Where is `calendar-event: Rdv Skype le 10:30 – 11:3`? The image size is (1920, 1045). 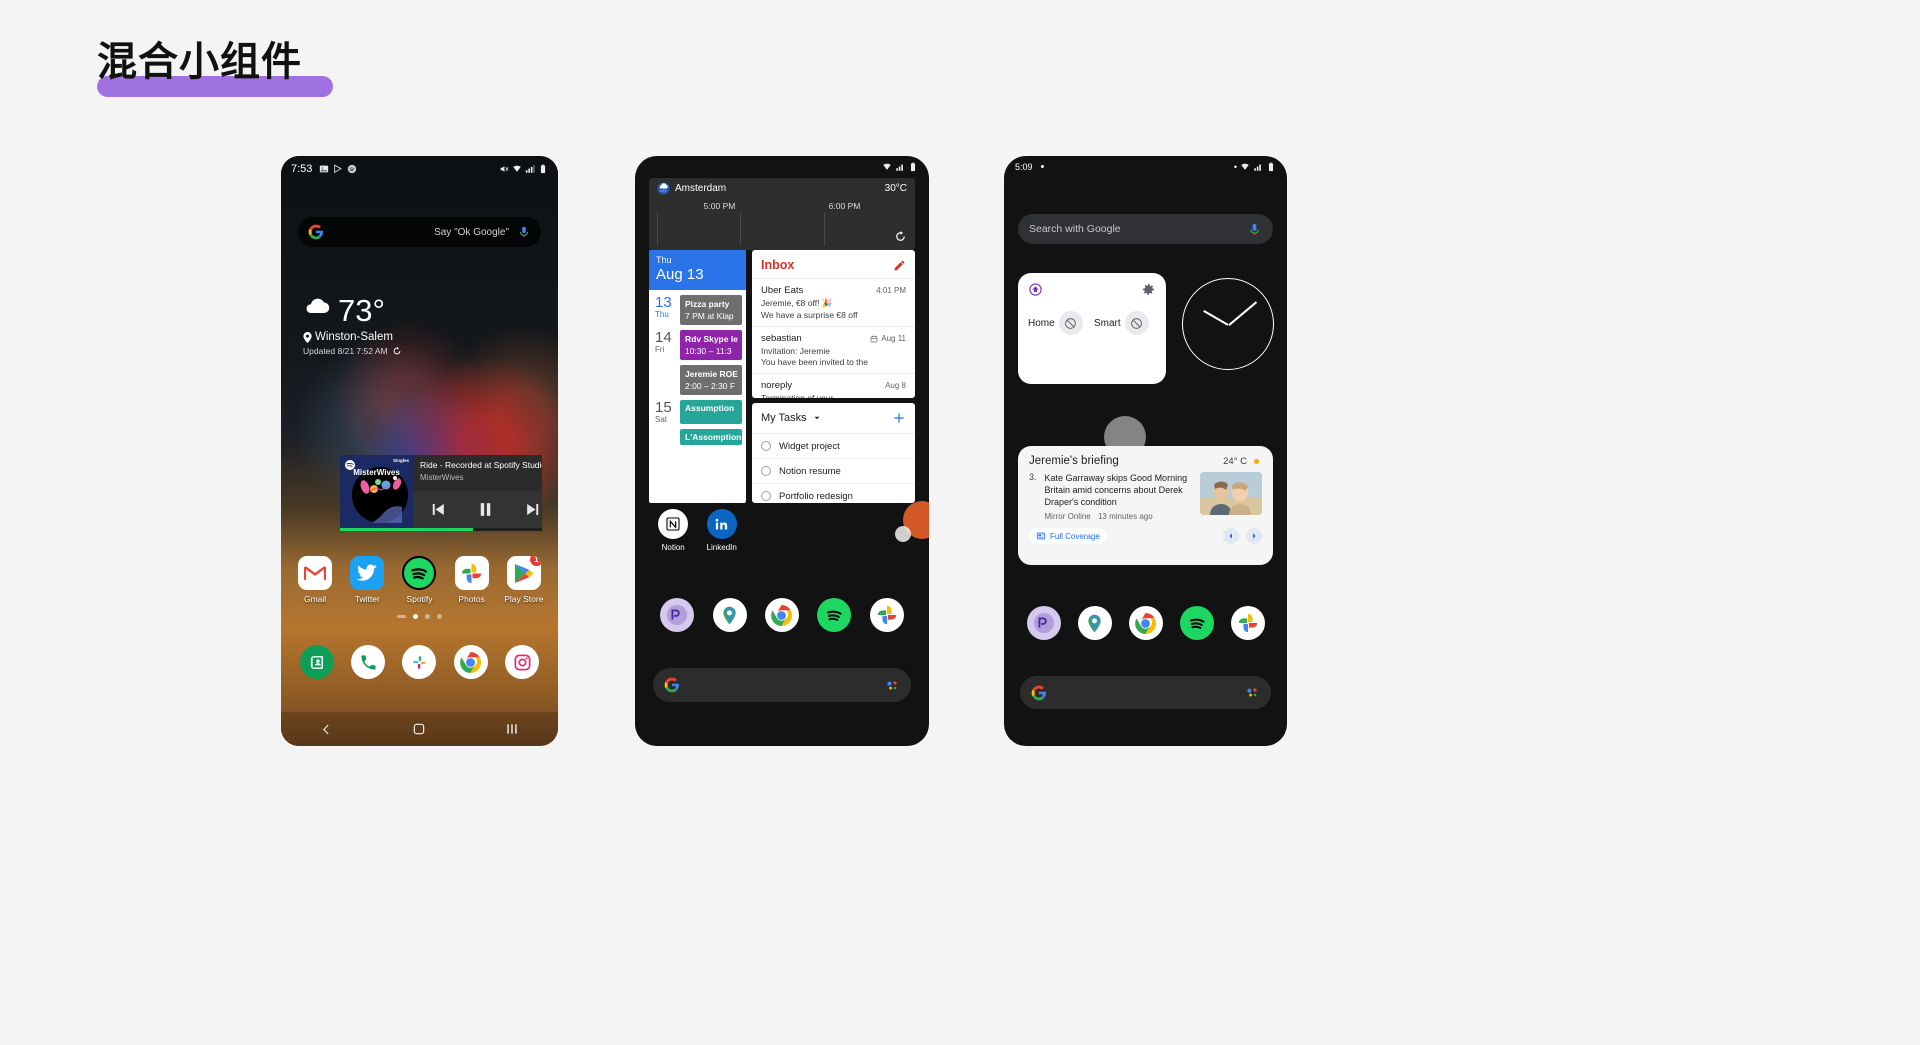
calendar-event: Rdv Skype le 10:30 – 11:3 is located at coordinates (711, 345).